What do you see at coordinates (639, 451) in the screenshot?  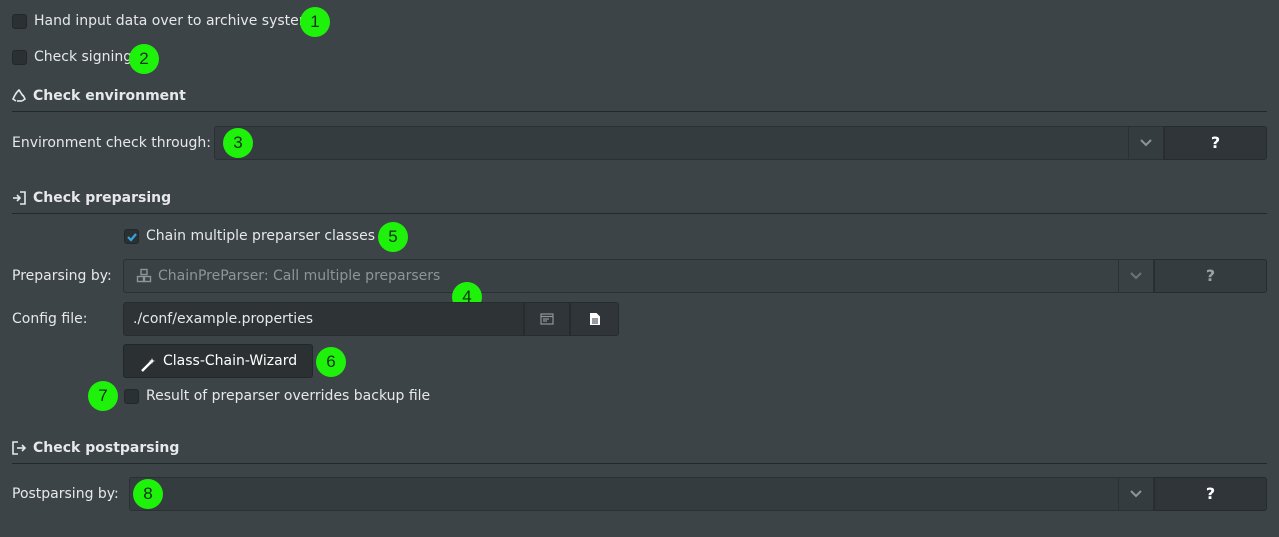 I see `section-check-postparsing: Check postparsing` at bounding box center [639, 451].